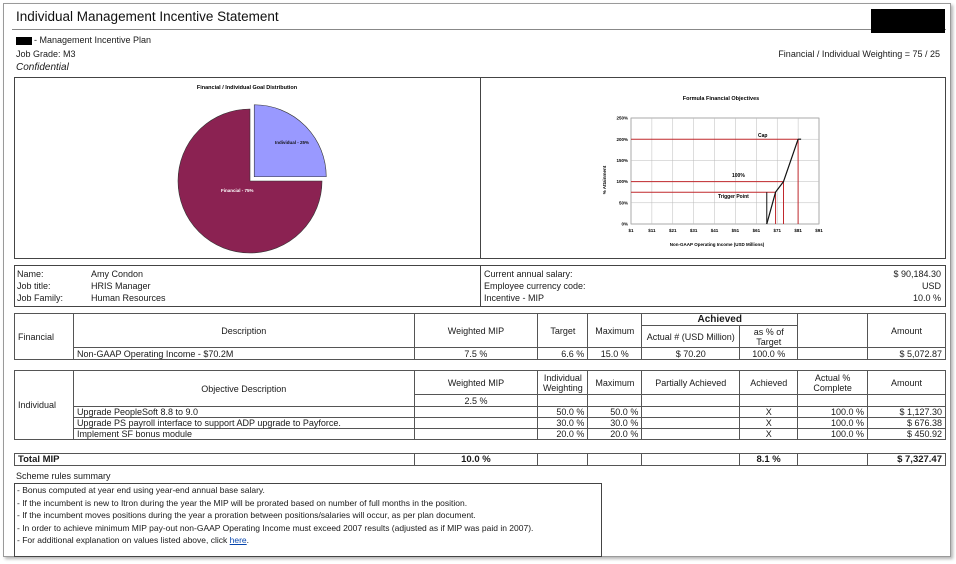 This screenshot has height=564, width=956. Describe the element at coordinates (757, 230) in the screenshot. I see `x-tick-label: $61` at that location.